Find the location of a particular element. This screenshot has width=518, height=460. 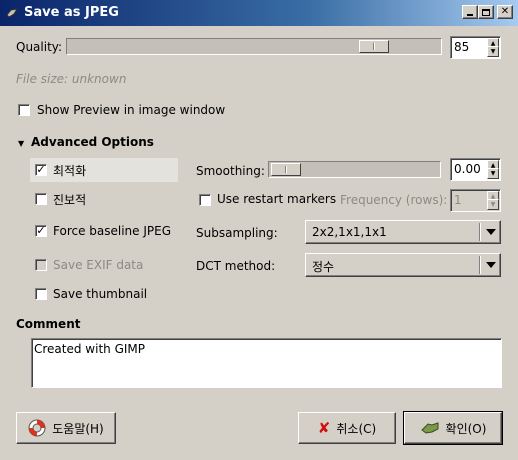

ok-button: 확인(O) is located at coordinates (453, 428).